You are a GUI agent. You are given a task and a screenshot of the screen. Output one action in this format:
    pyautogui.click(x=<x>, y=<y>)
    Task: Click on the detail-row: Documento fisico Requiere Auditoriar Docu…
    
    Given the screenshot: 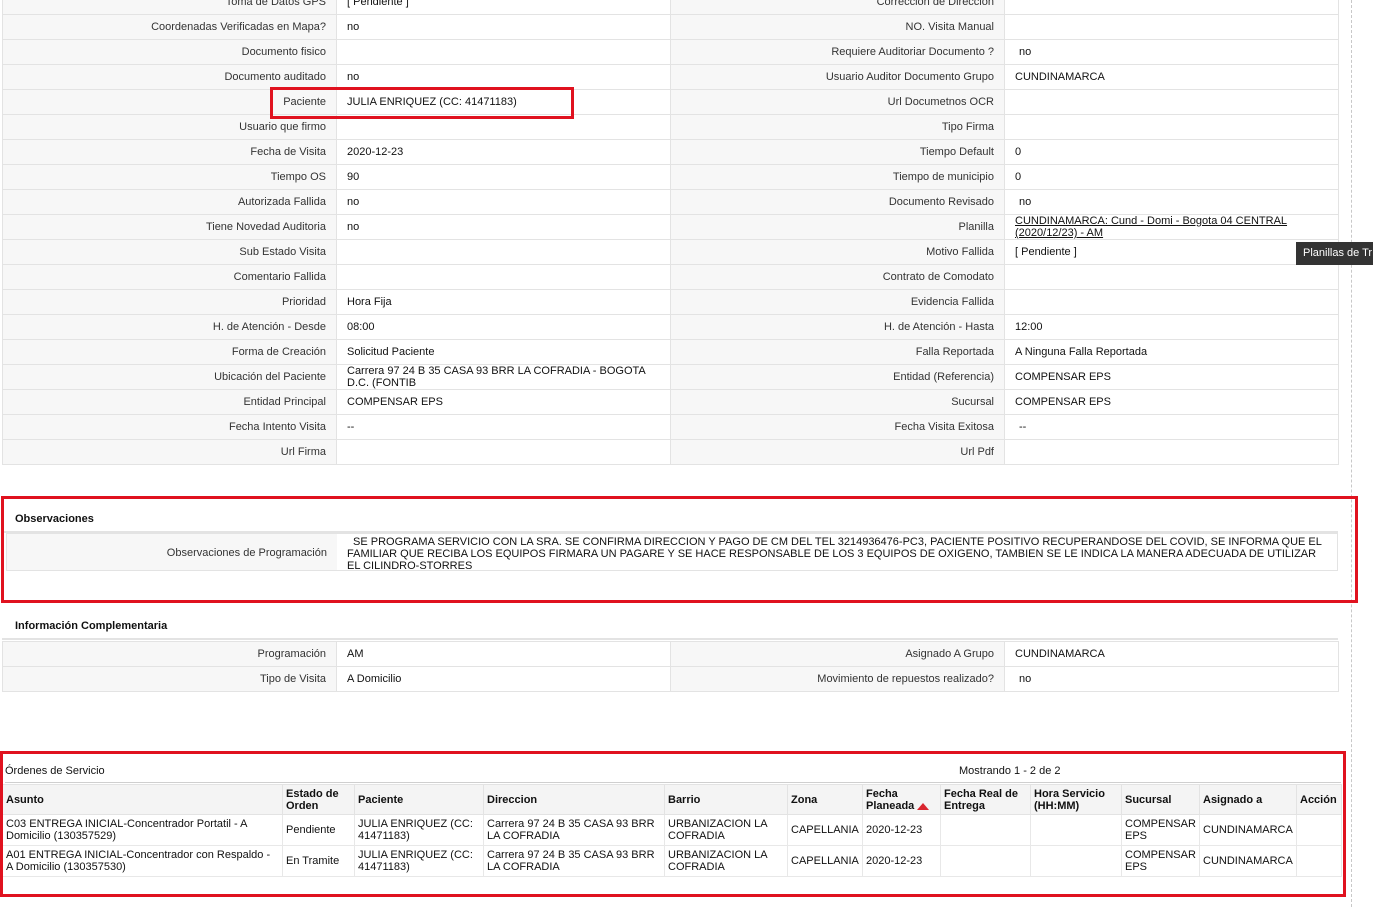 What is the action you would take?
    pyautogui.click(x=670, y=52)
    